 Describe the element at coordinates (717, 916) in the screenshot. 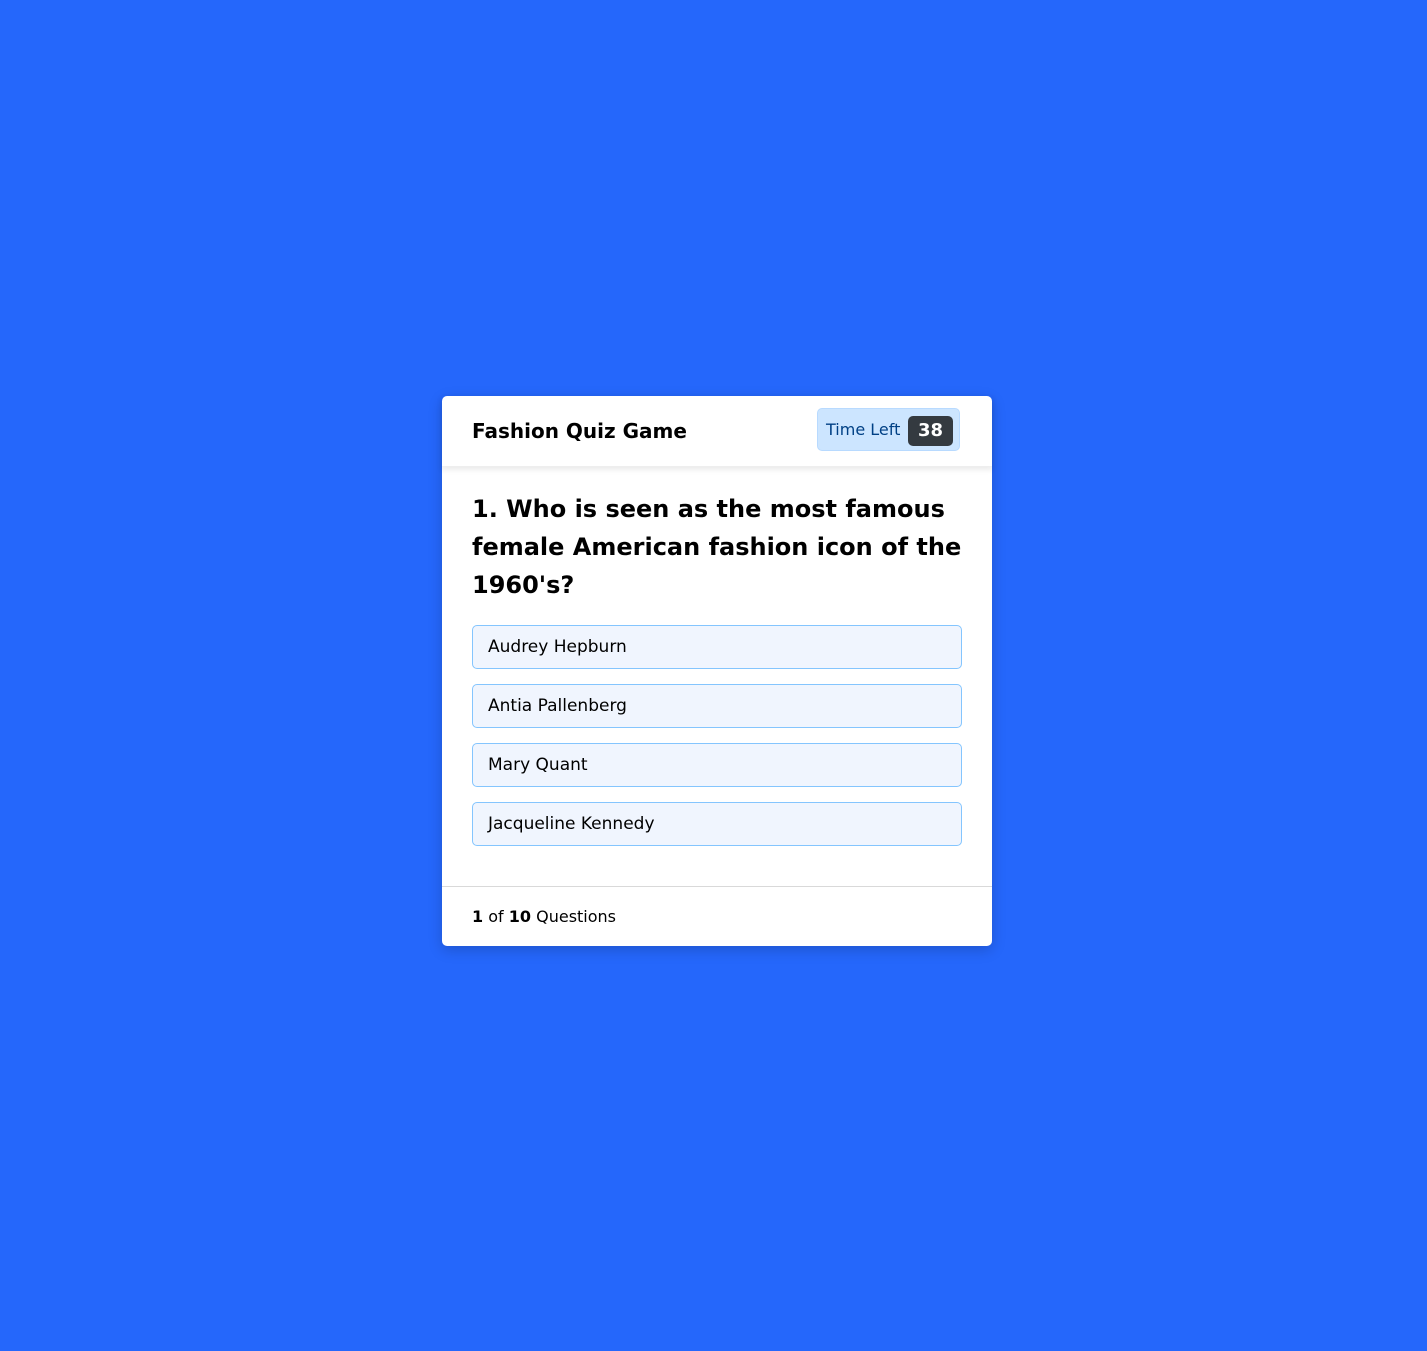

I see `quiz-footer: 1 of 10 Questions` at that location.